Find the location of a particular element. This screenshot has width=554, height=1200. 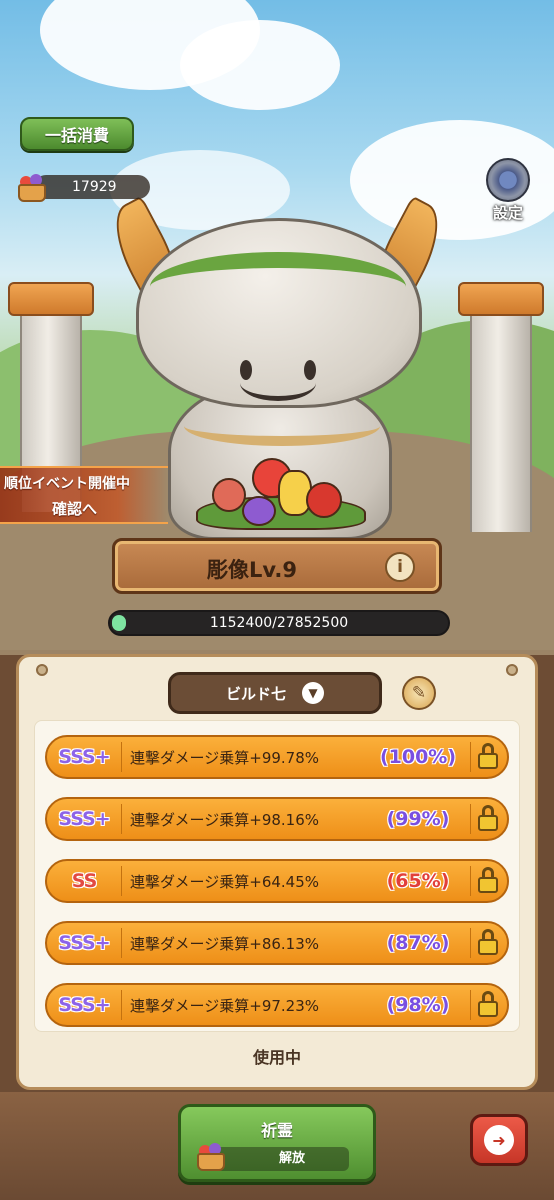

stat-row: SSS+ 連撃ダメージ乗算+98.16% (99%) is located at coordinates (277, 819).